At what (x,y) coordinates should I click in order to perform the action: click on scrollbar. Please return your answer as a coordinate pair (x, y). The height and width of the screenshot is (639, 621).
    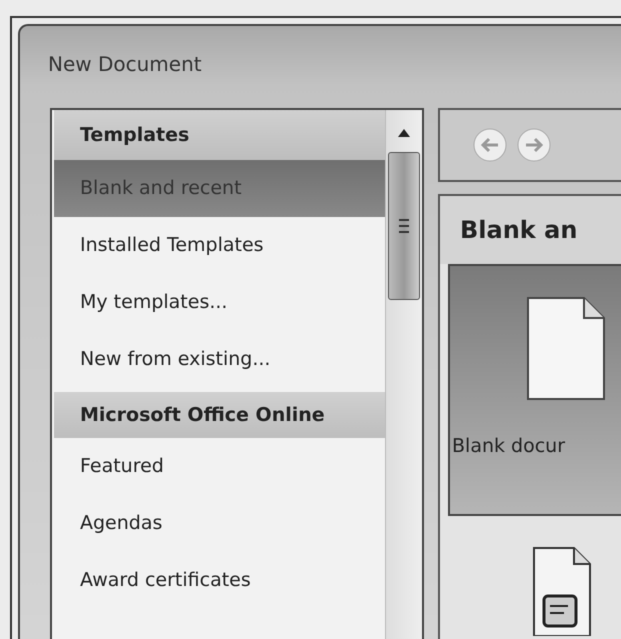
    Looking at the image, I should click on (403, 374).